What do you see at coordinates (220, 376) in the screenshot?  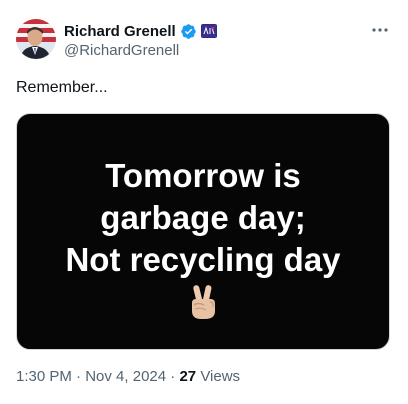 I see `views-label: Views` at bounding box center [220, 376].